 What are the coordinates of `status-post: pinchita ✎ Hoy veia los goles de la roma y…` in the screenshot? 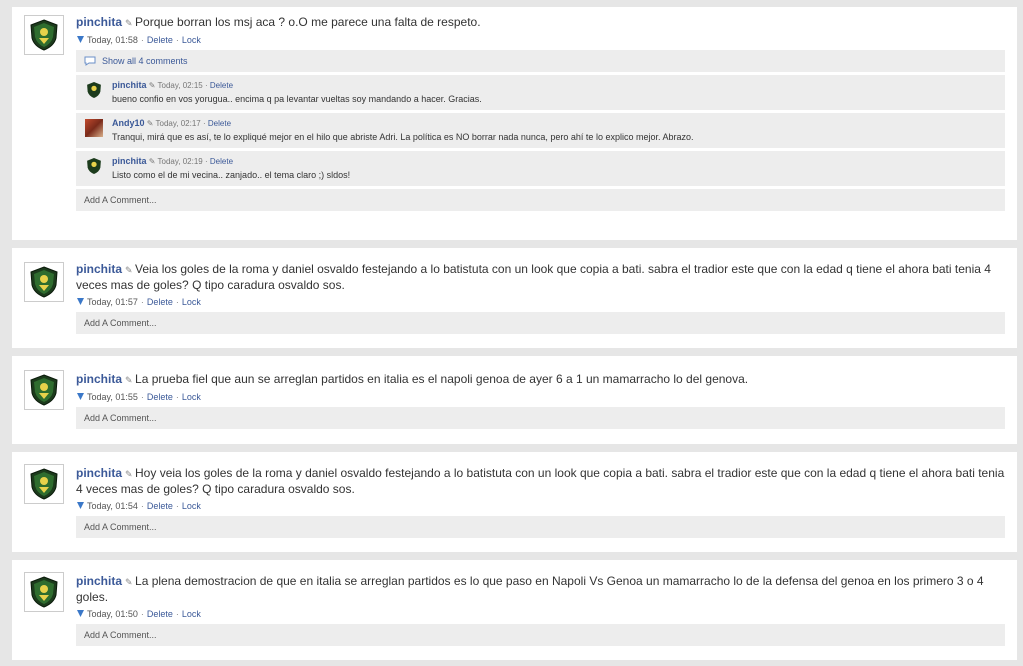 It's located at (514, 502).